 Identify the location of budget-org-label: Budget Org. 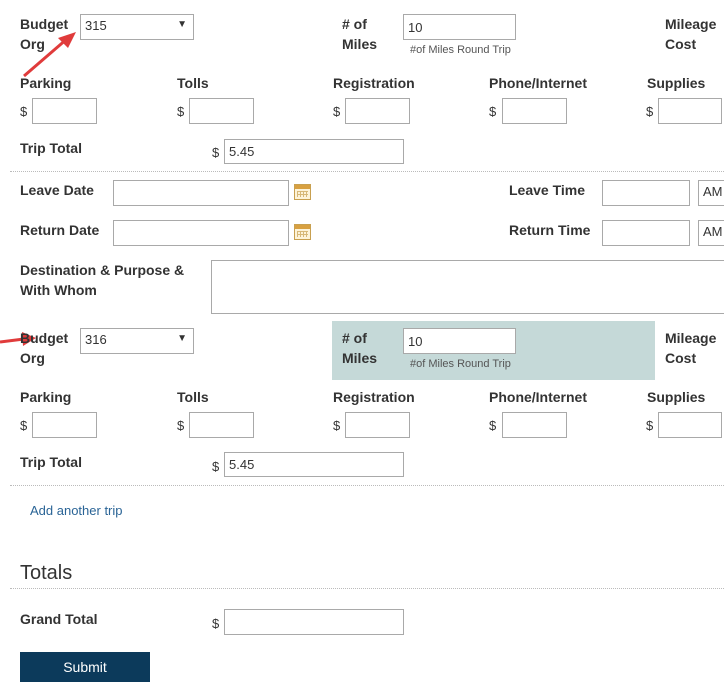
(44, 348).